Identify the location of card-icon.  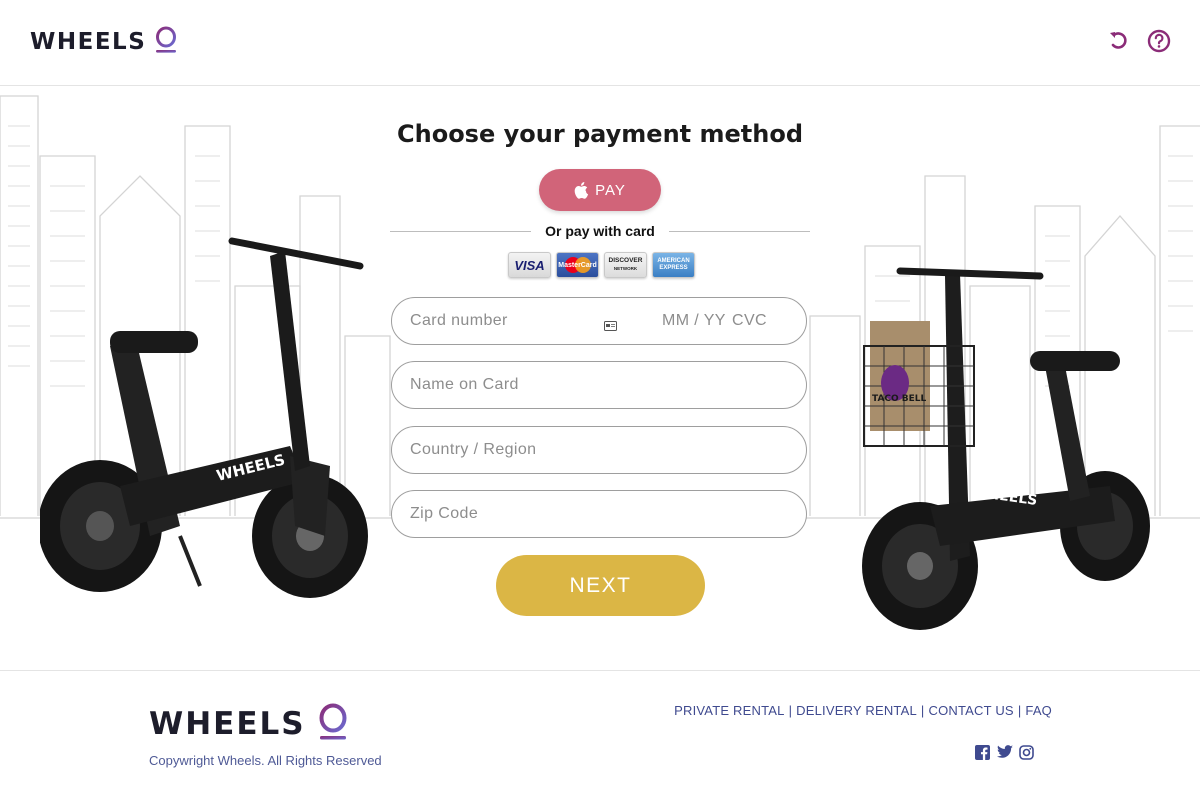
(610, 325).